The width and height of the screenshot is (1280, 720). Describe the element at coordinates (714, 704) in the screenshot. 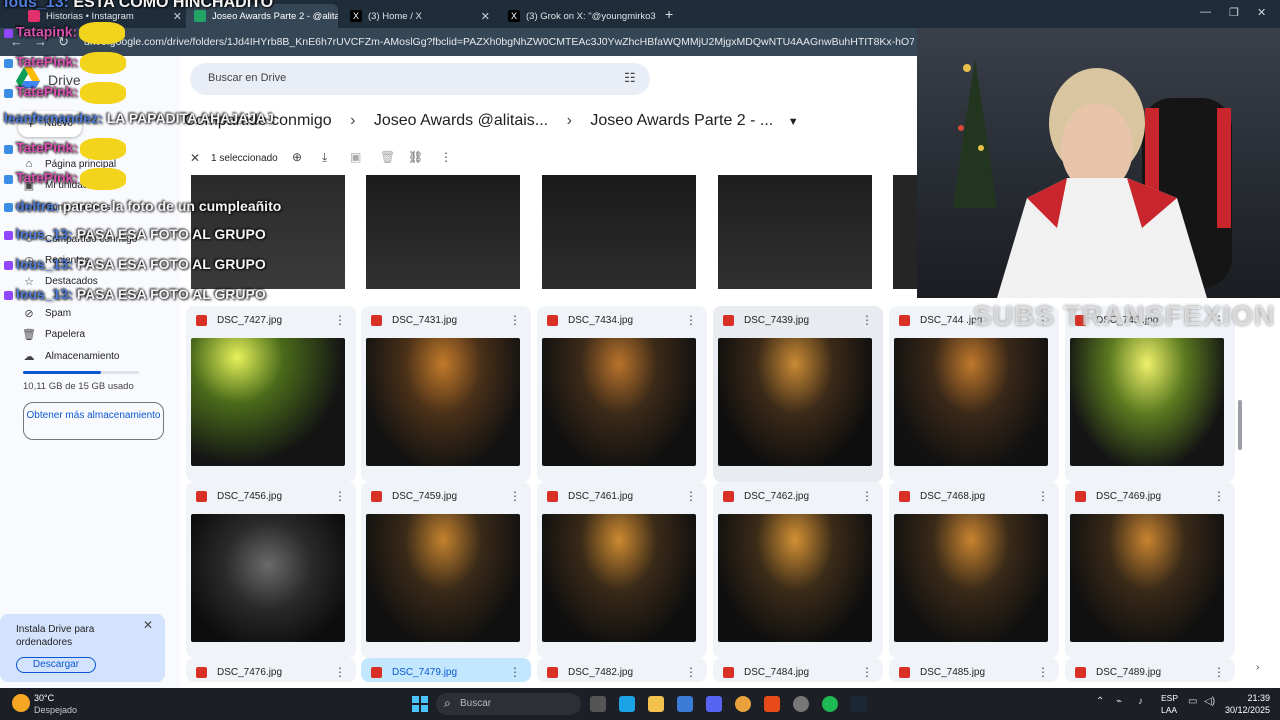

I see `discord-icon` at that location.